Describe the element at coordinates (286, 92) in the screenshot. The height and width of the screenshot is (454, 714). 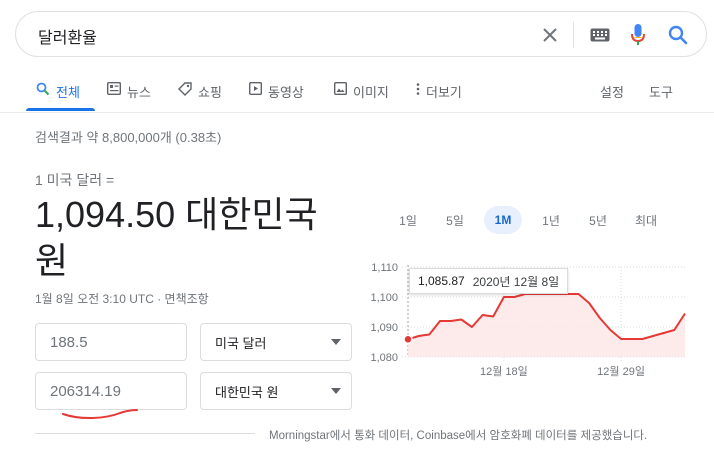
I see `tab-videos-label: 동영상` at that location.